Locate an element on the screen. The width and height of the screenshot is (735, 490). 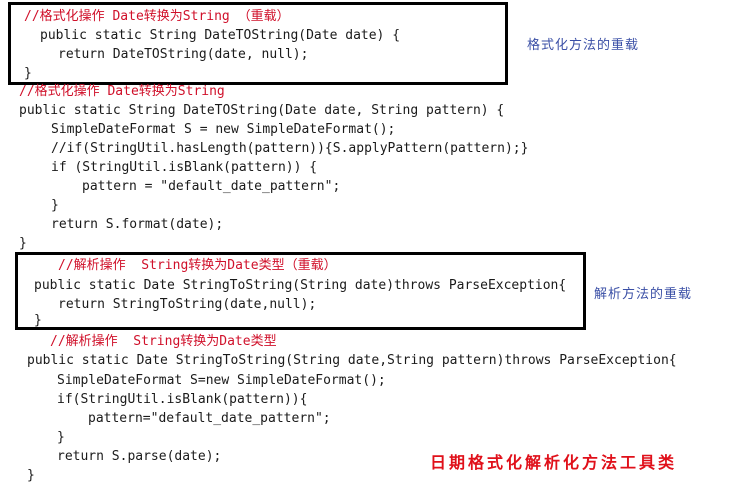
parse-line-2: if(StringUtil.isBlank(pattern)){ is located at coordinates (182, 399).